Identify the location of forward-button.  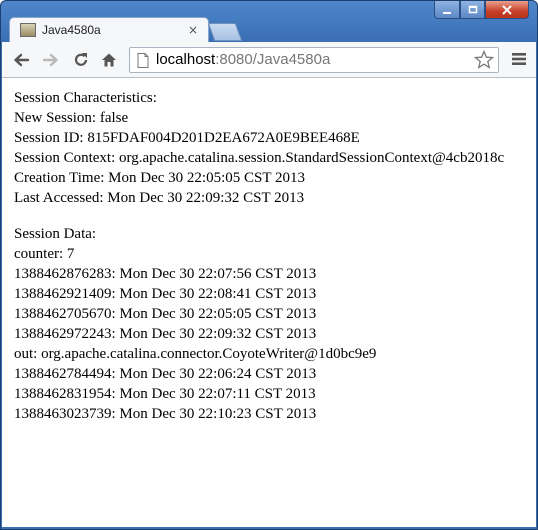
(51, 60).